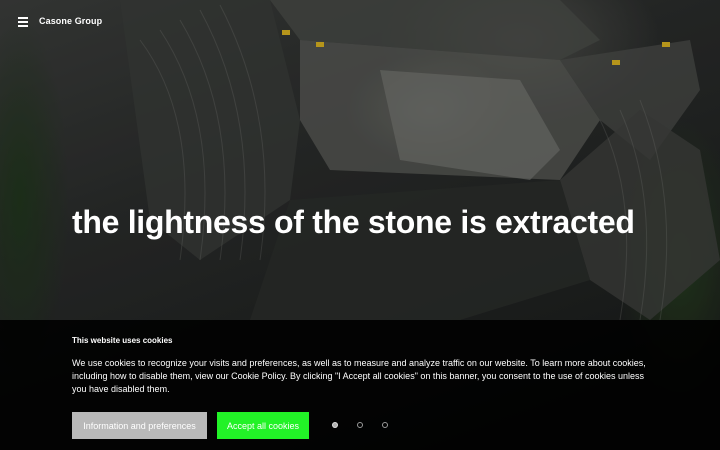  What do you see at coordinates (70, 21) in the screenshot?
I see `brand-logo-text: Casone Group` at bounding box center [70, 21].